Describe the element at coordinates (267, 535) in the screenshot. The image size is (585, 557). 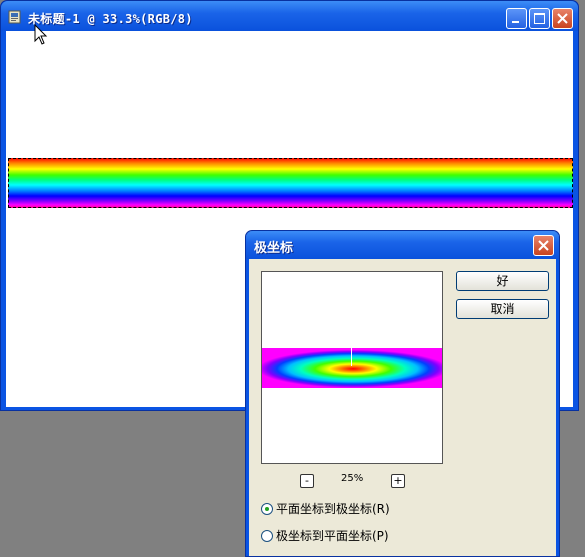
I see `radio-polar-to-rect` at that location.